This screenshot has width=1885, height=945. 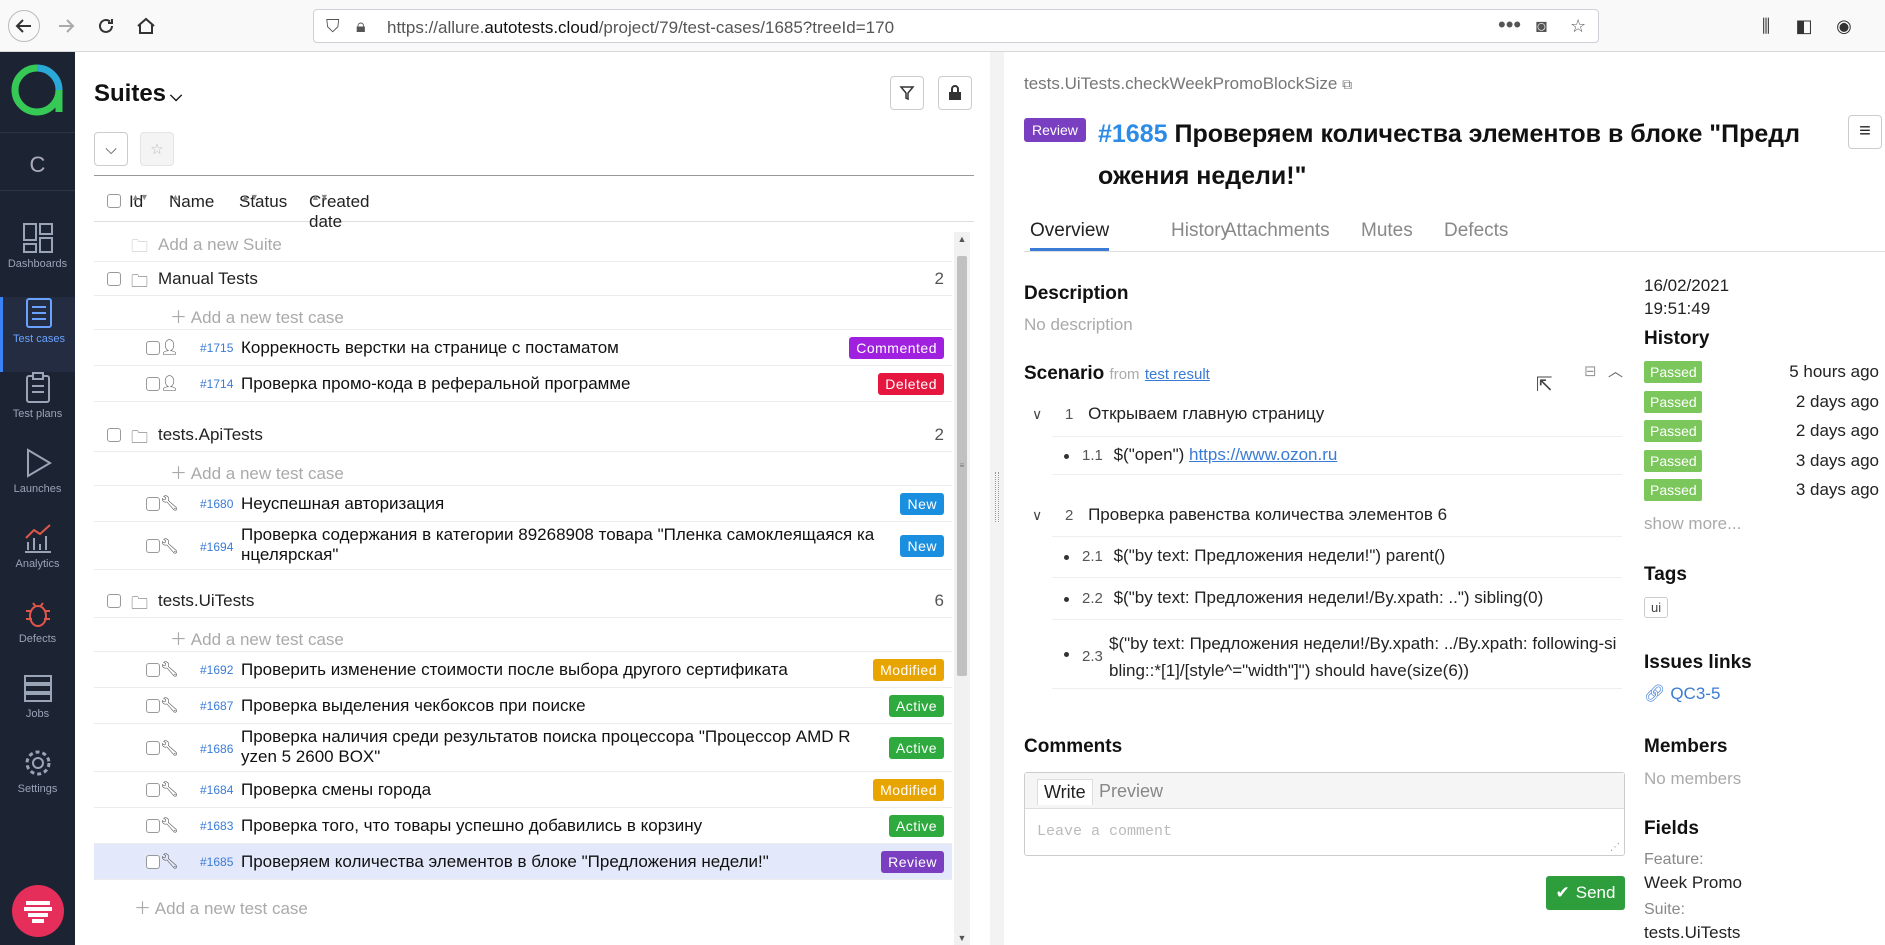 I want to click on nav-settings: Settings, so click(x=37, y=784).